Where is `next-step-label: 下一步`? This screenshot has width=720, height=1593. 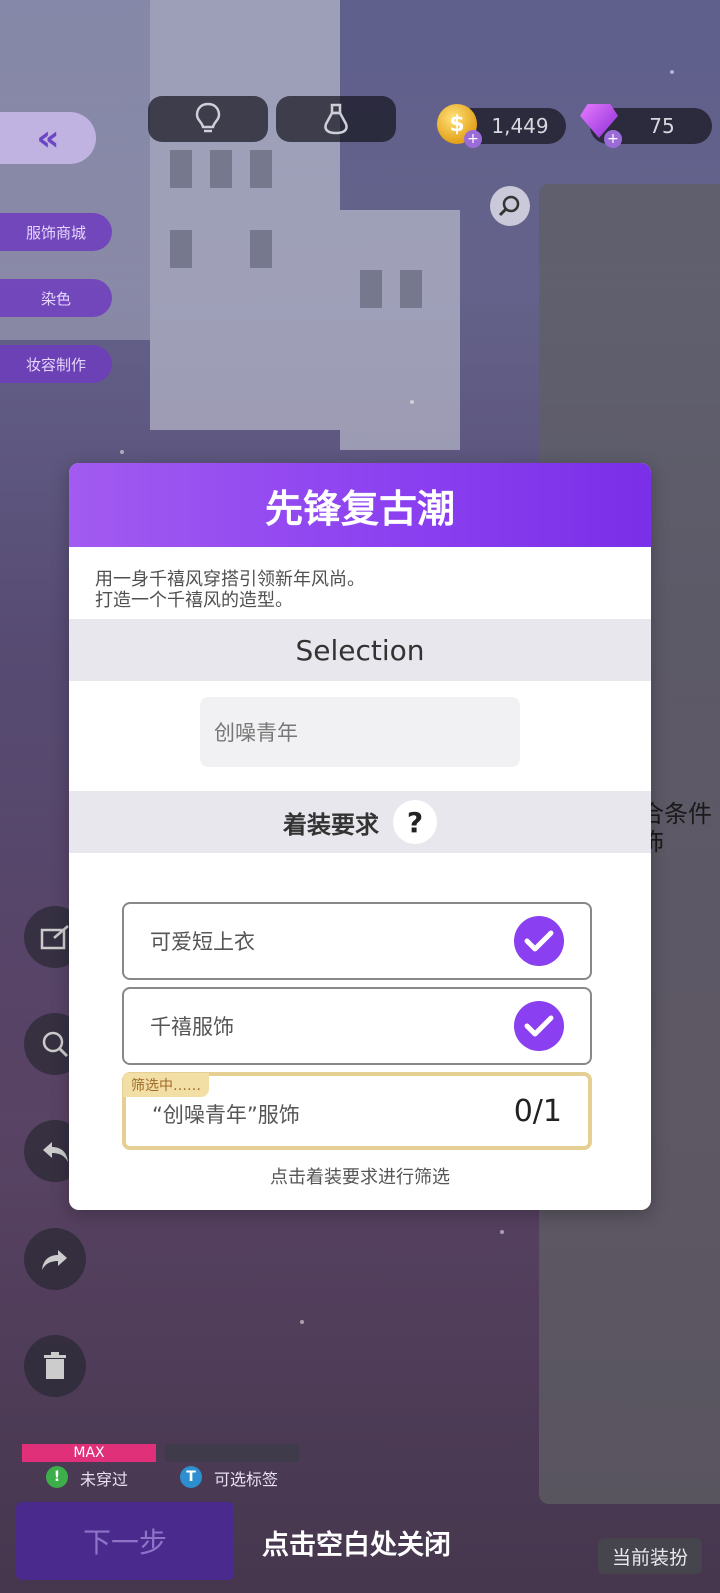
next-step-label: 下一步 is located at coordinates (124, 1542).